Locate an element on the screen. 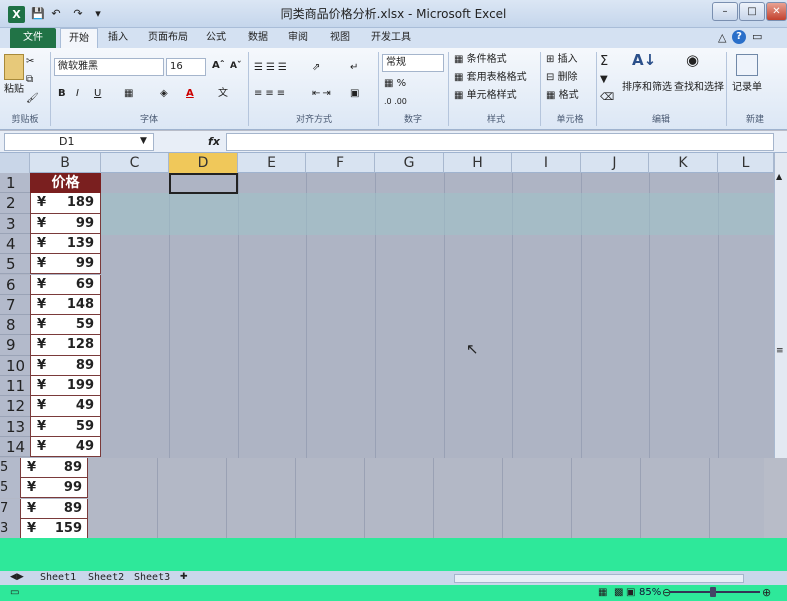  delete-cells-button: ⊟ 删除 is located at coordinates (562, 78).